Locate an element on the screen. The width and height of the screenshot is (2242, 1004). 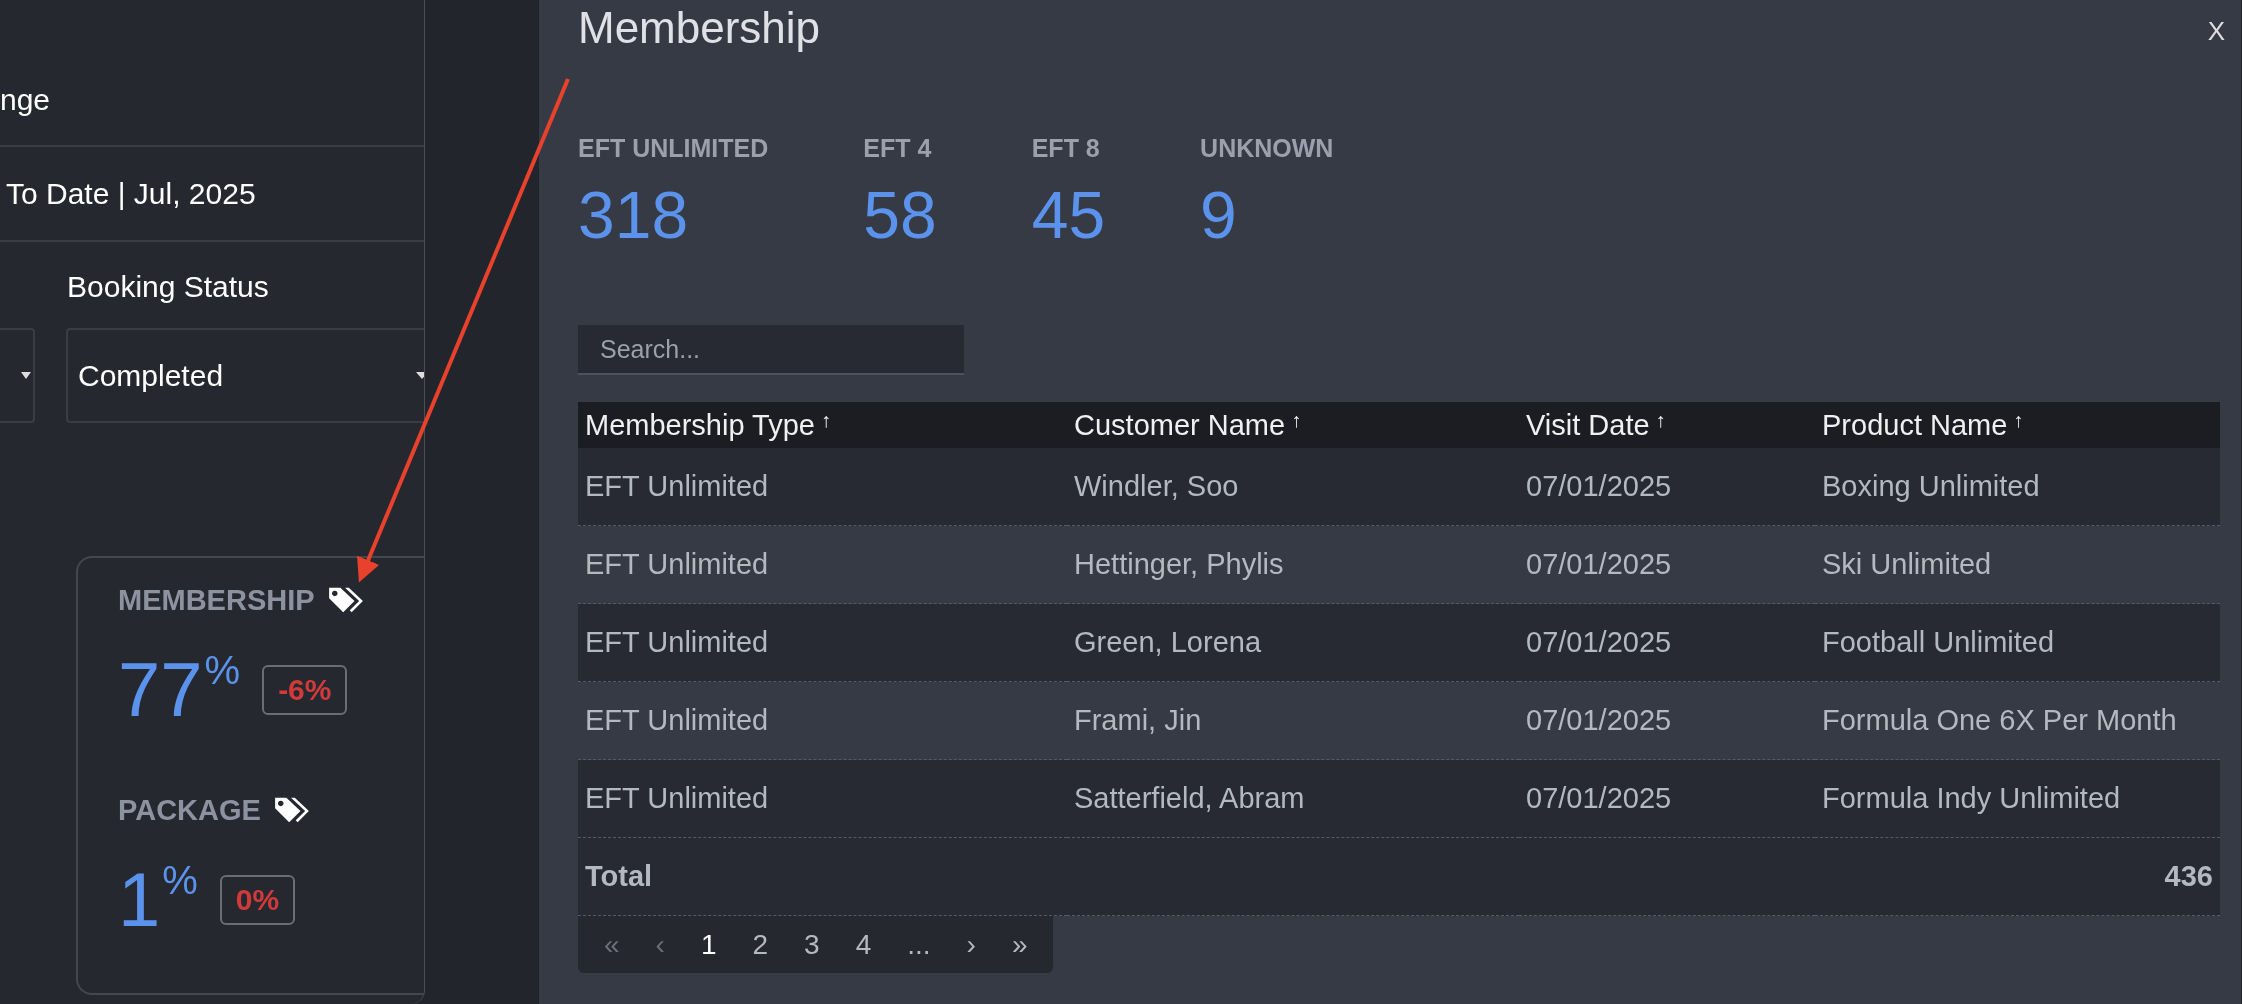
stat-label: EFT 8 is located at coordinates (1066, 148).